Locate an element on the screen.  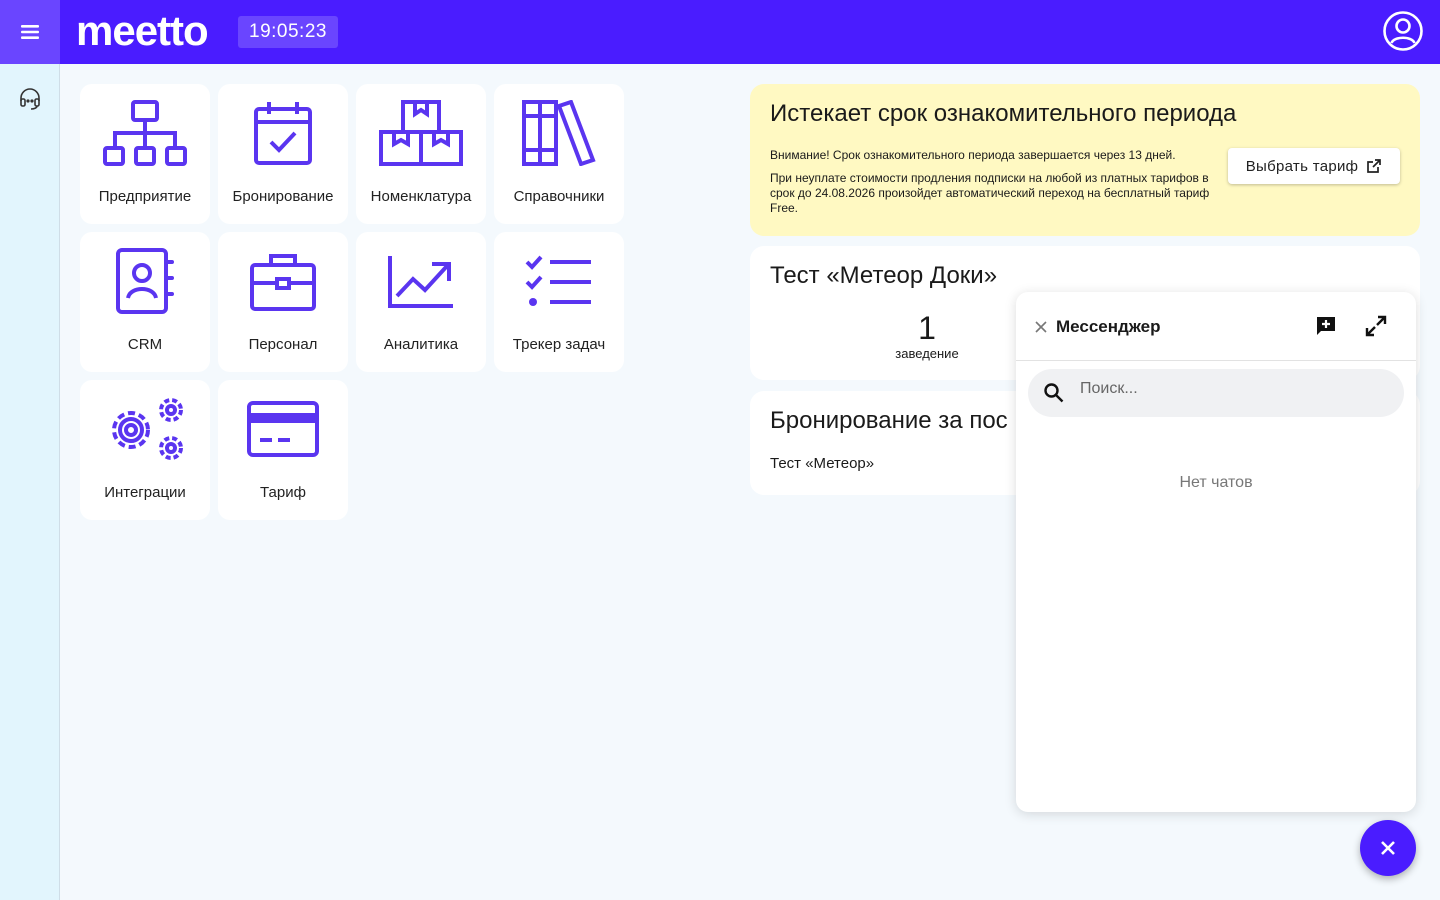
menu-button is located at coordinates (30, 32).